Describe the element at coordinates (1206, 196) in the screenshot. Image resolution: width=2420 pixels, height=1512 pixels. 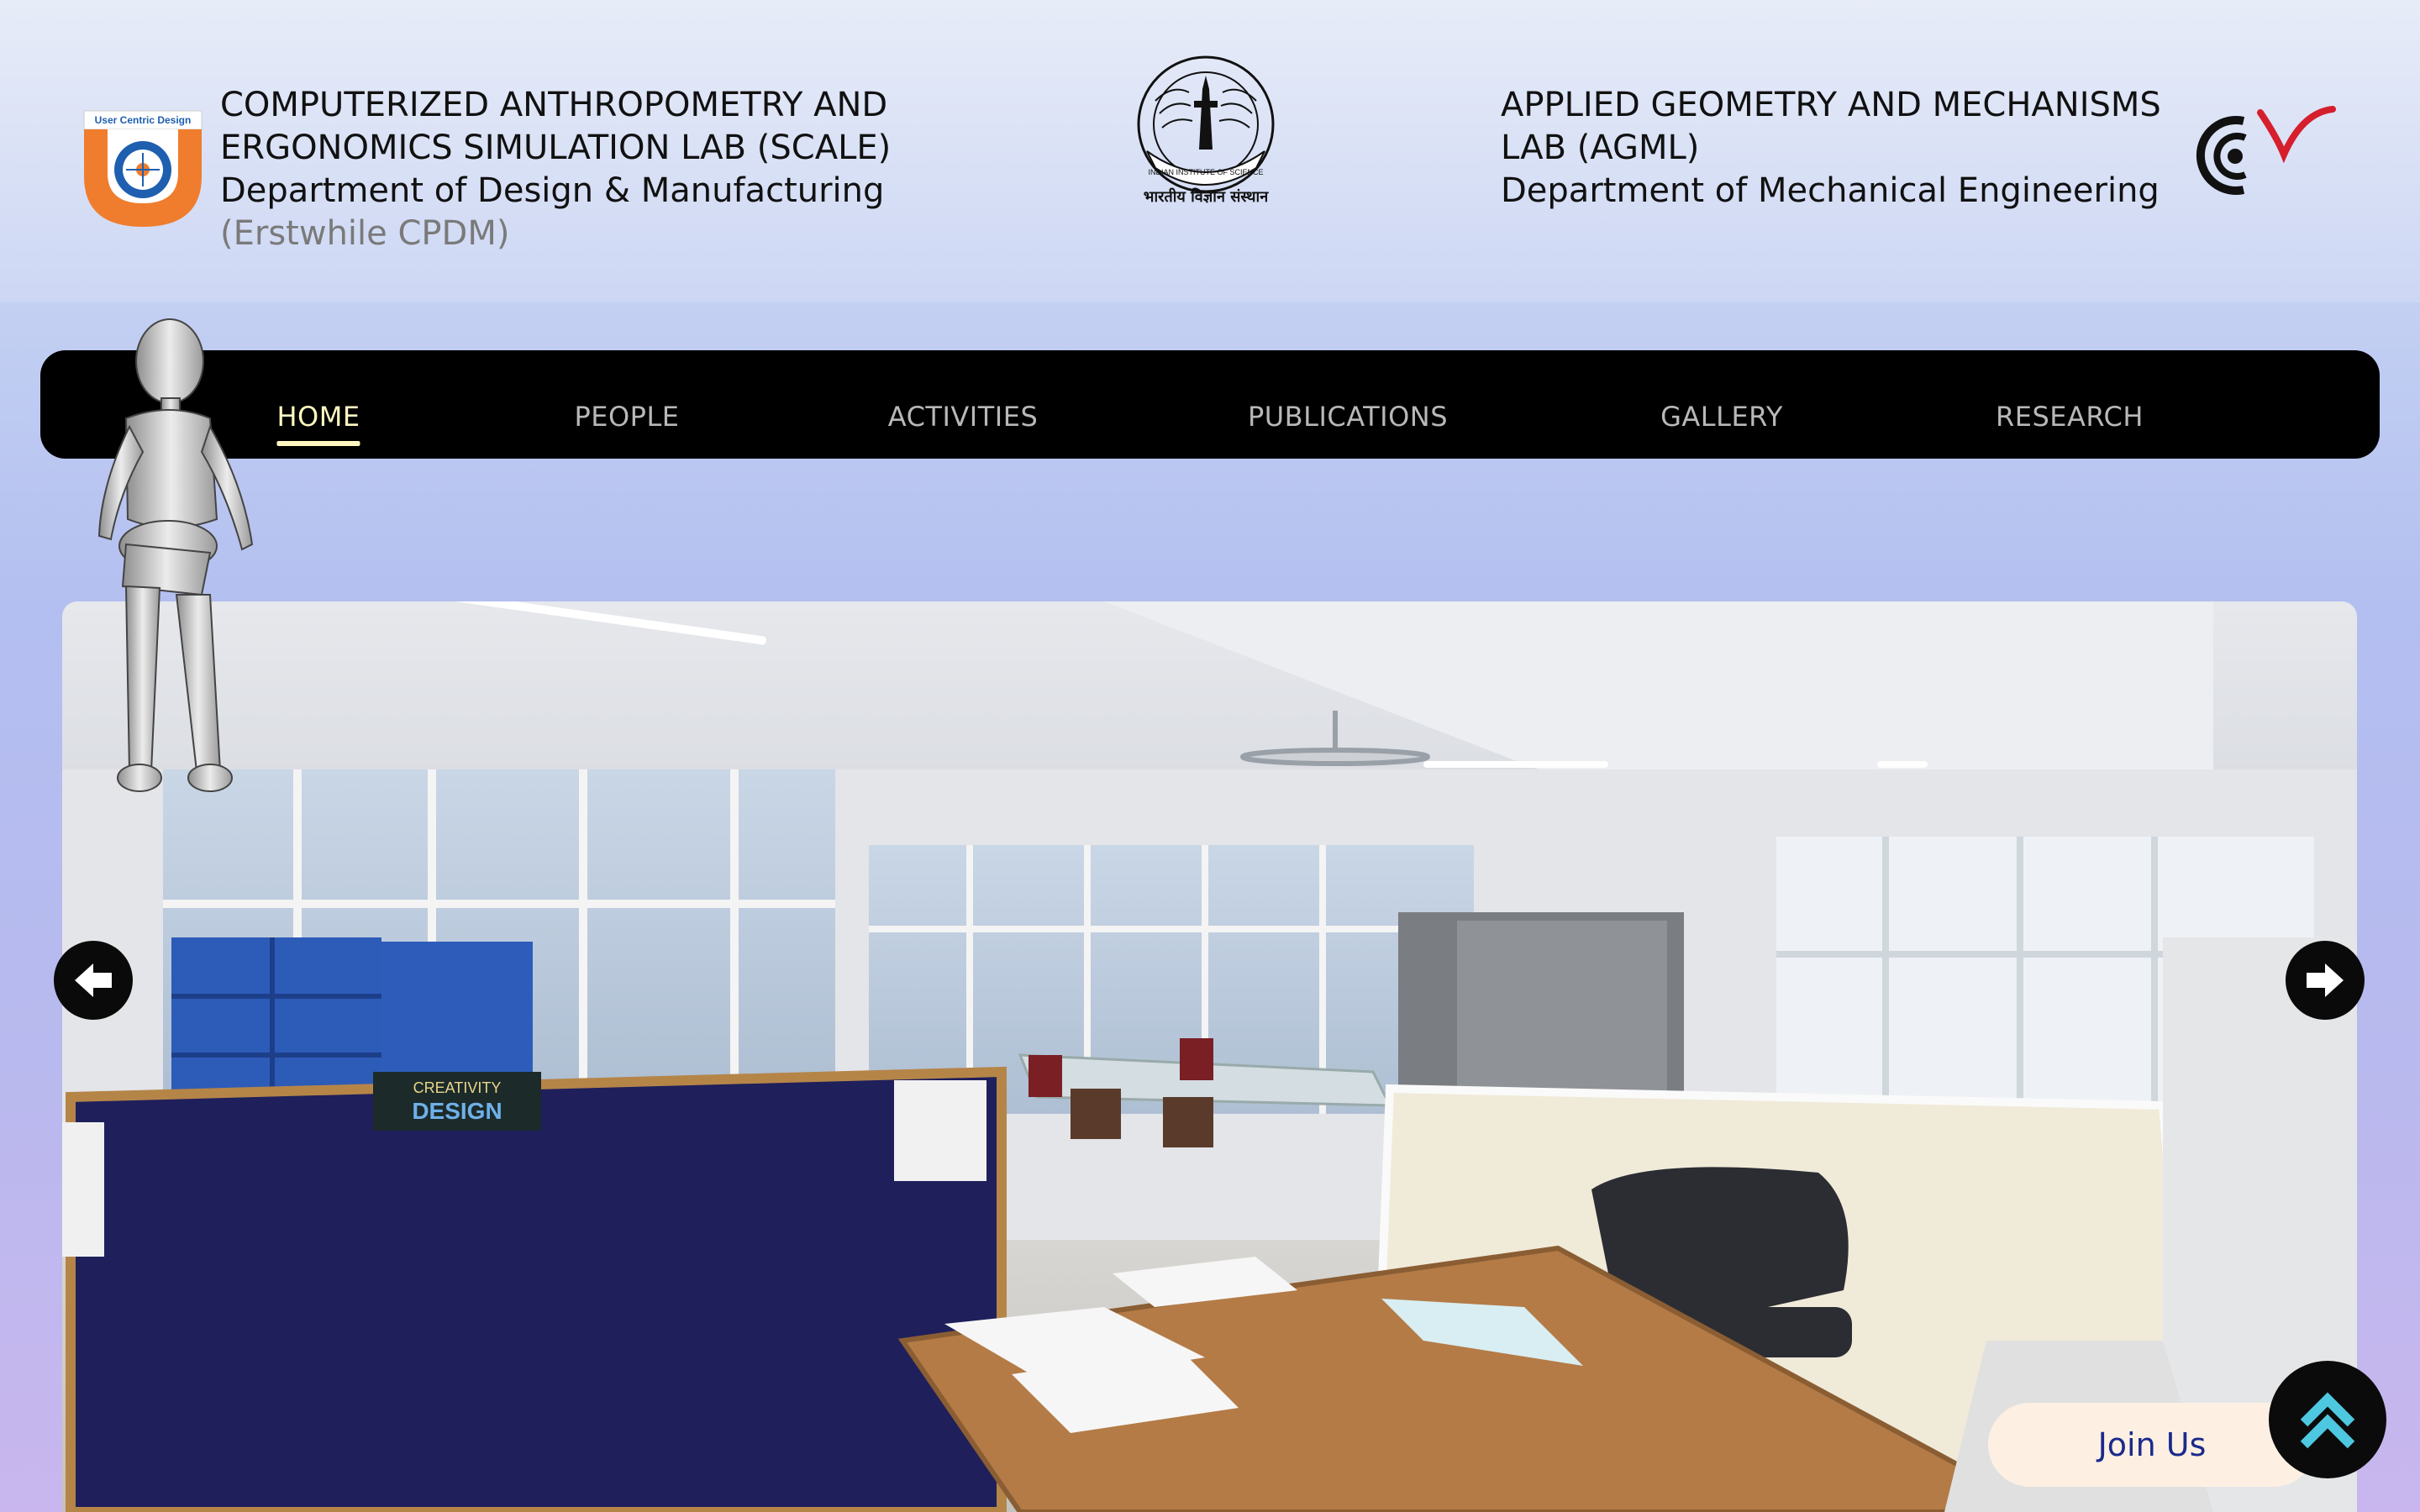
I see `svg-text: भारतीय विज्ञान संस्थान` at that location.